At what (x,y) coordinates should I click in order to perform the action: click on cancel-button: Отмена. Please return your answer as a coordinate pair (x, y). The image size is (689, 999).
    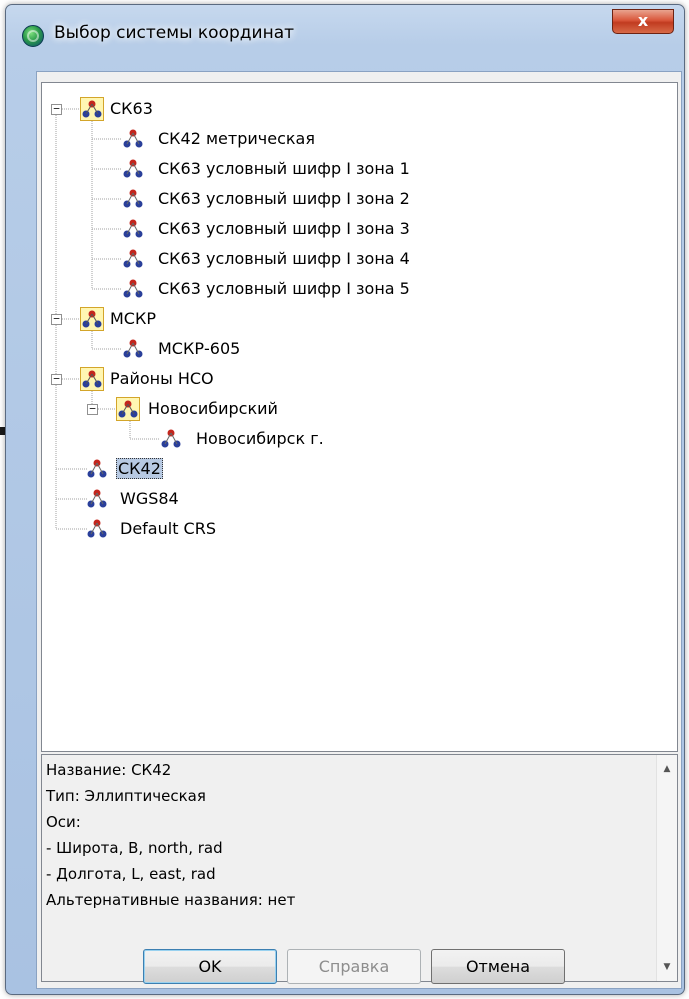
    Looking at the image, I should click on (498, 966).